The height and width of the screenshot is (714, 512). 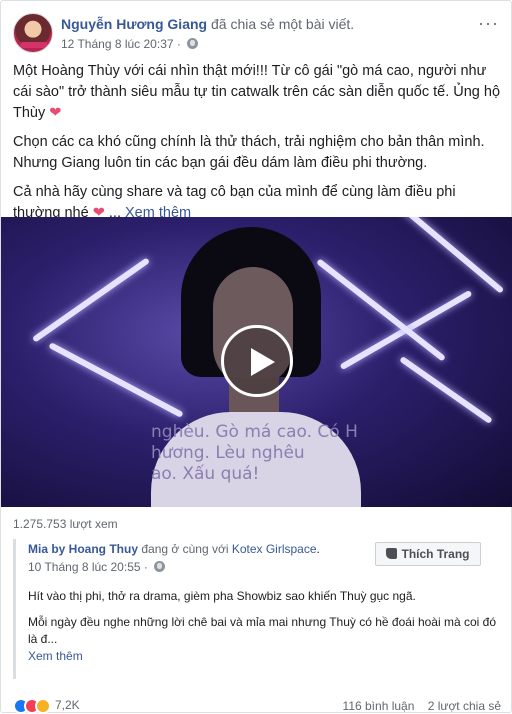 I want to click on play-button-icon, so click(x=257, y=361).